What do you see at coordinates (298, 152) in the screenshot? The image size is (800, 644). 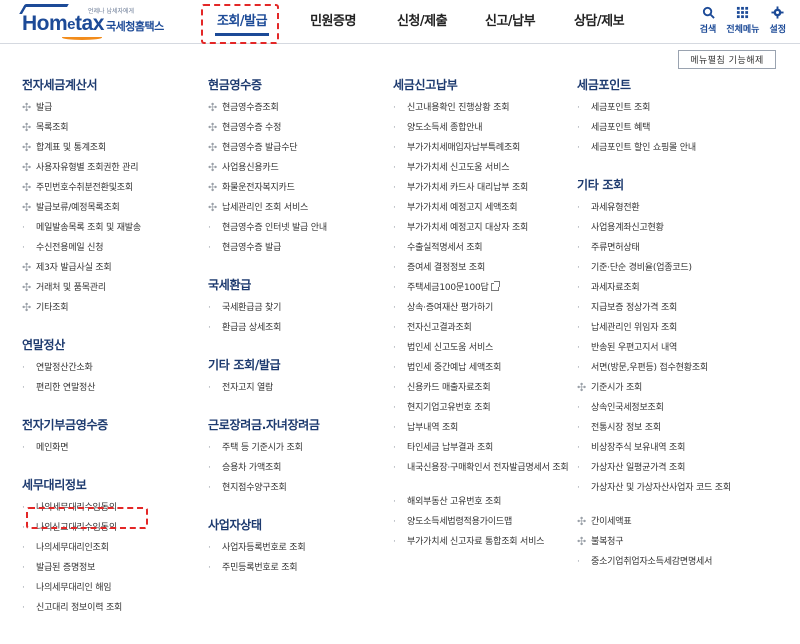 I see `menu-item: ✣ 현금영수증 발급수단` at bounding box center [298, 152].